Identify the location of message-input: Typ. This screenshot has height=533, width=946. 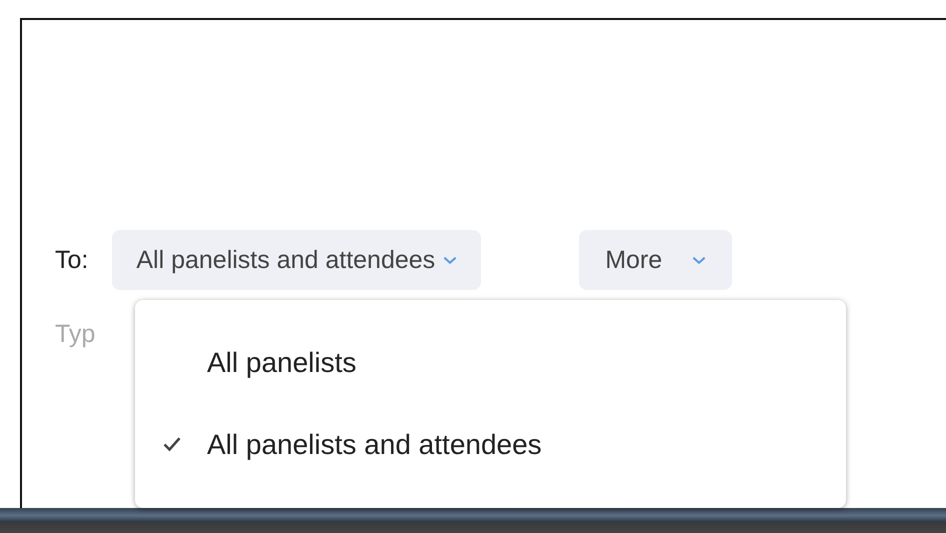
(95, 334).